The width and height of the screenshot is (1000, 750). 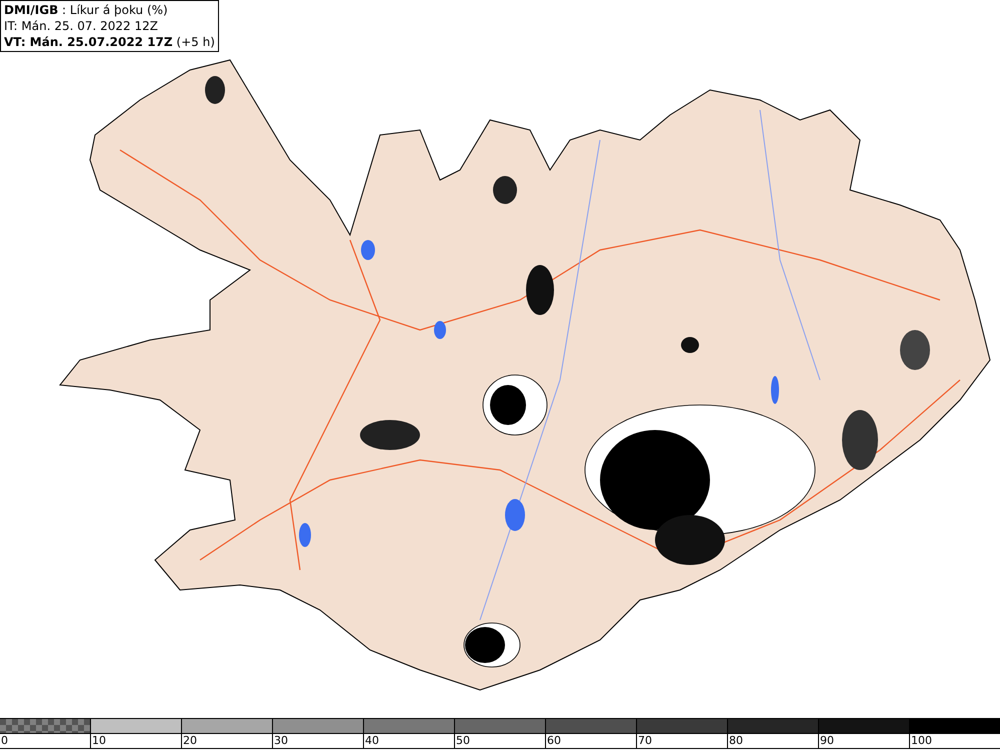 I want to click on legend-label: 90, so click(x=826, y=741).